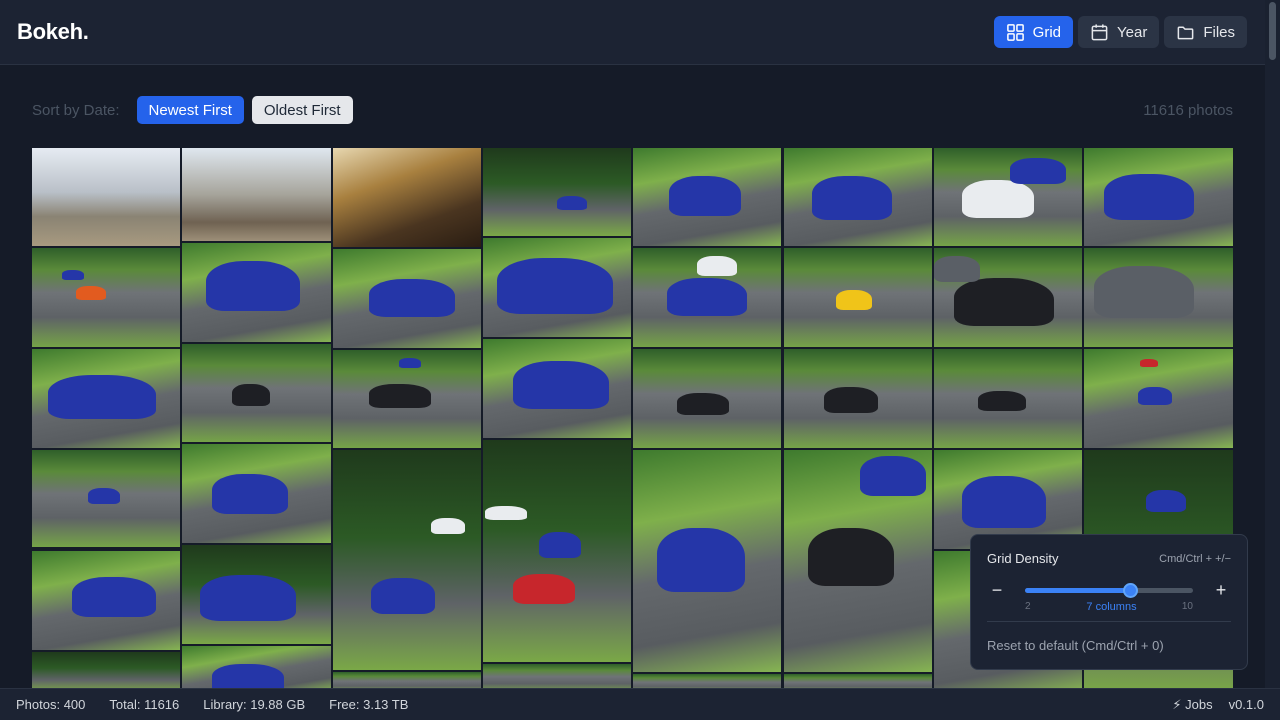 The width and height of the screenshot is (1280, 720). Describe the element at coordinates (1185, 32) in the screenshot. I see `folder-icon` at that location.